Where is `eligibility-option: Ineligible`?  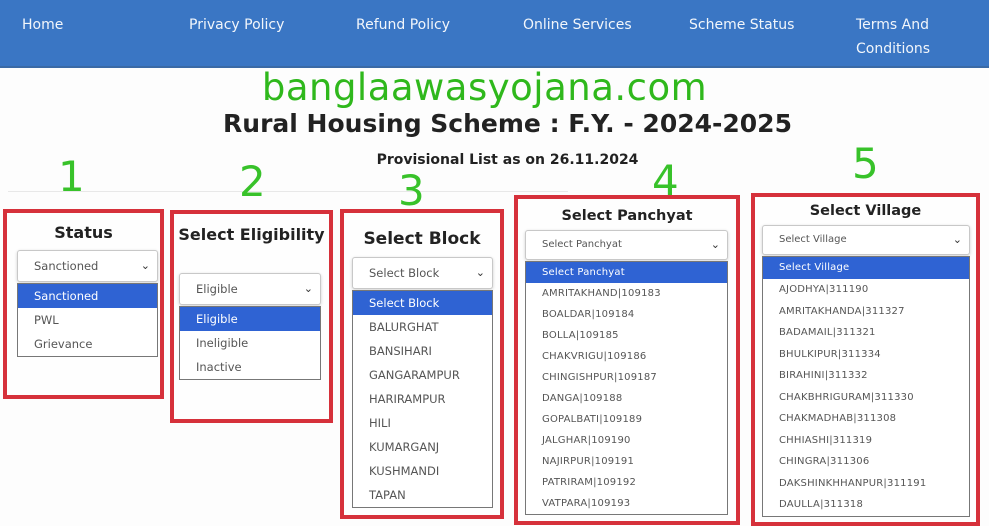
eligibility-option: Ineligible is located at coordinates (250, 343).